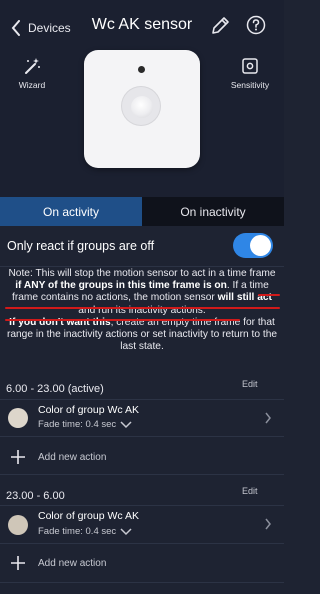  Describe the element at coordinates (220, 26) in the screenshot. I see `pencil-icon` at that location.